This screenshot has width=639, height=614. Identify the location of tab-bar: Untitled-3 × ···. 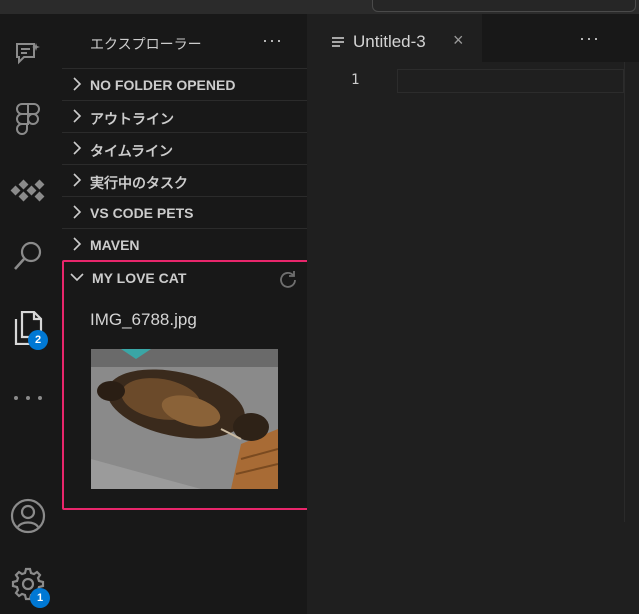
(473, 38).